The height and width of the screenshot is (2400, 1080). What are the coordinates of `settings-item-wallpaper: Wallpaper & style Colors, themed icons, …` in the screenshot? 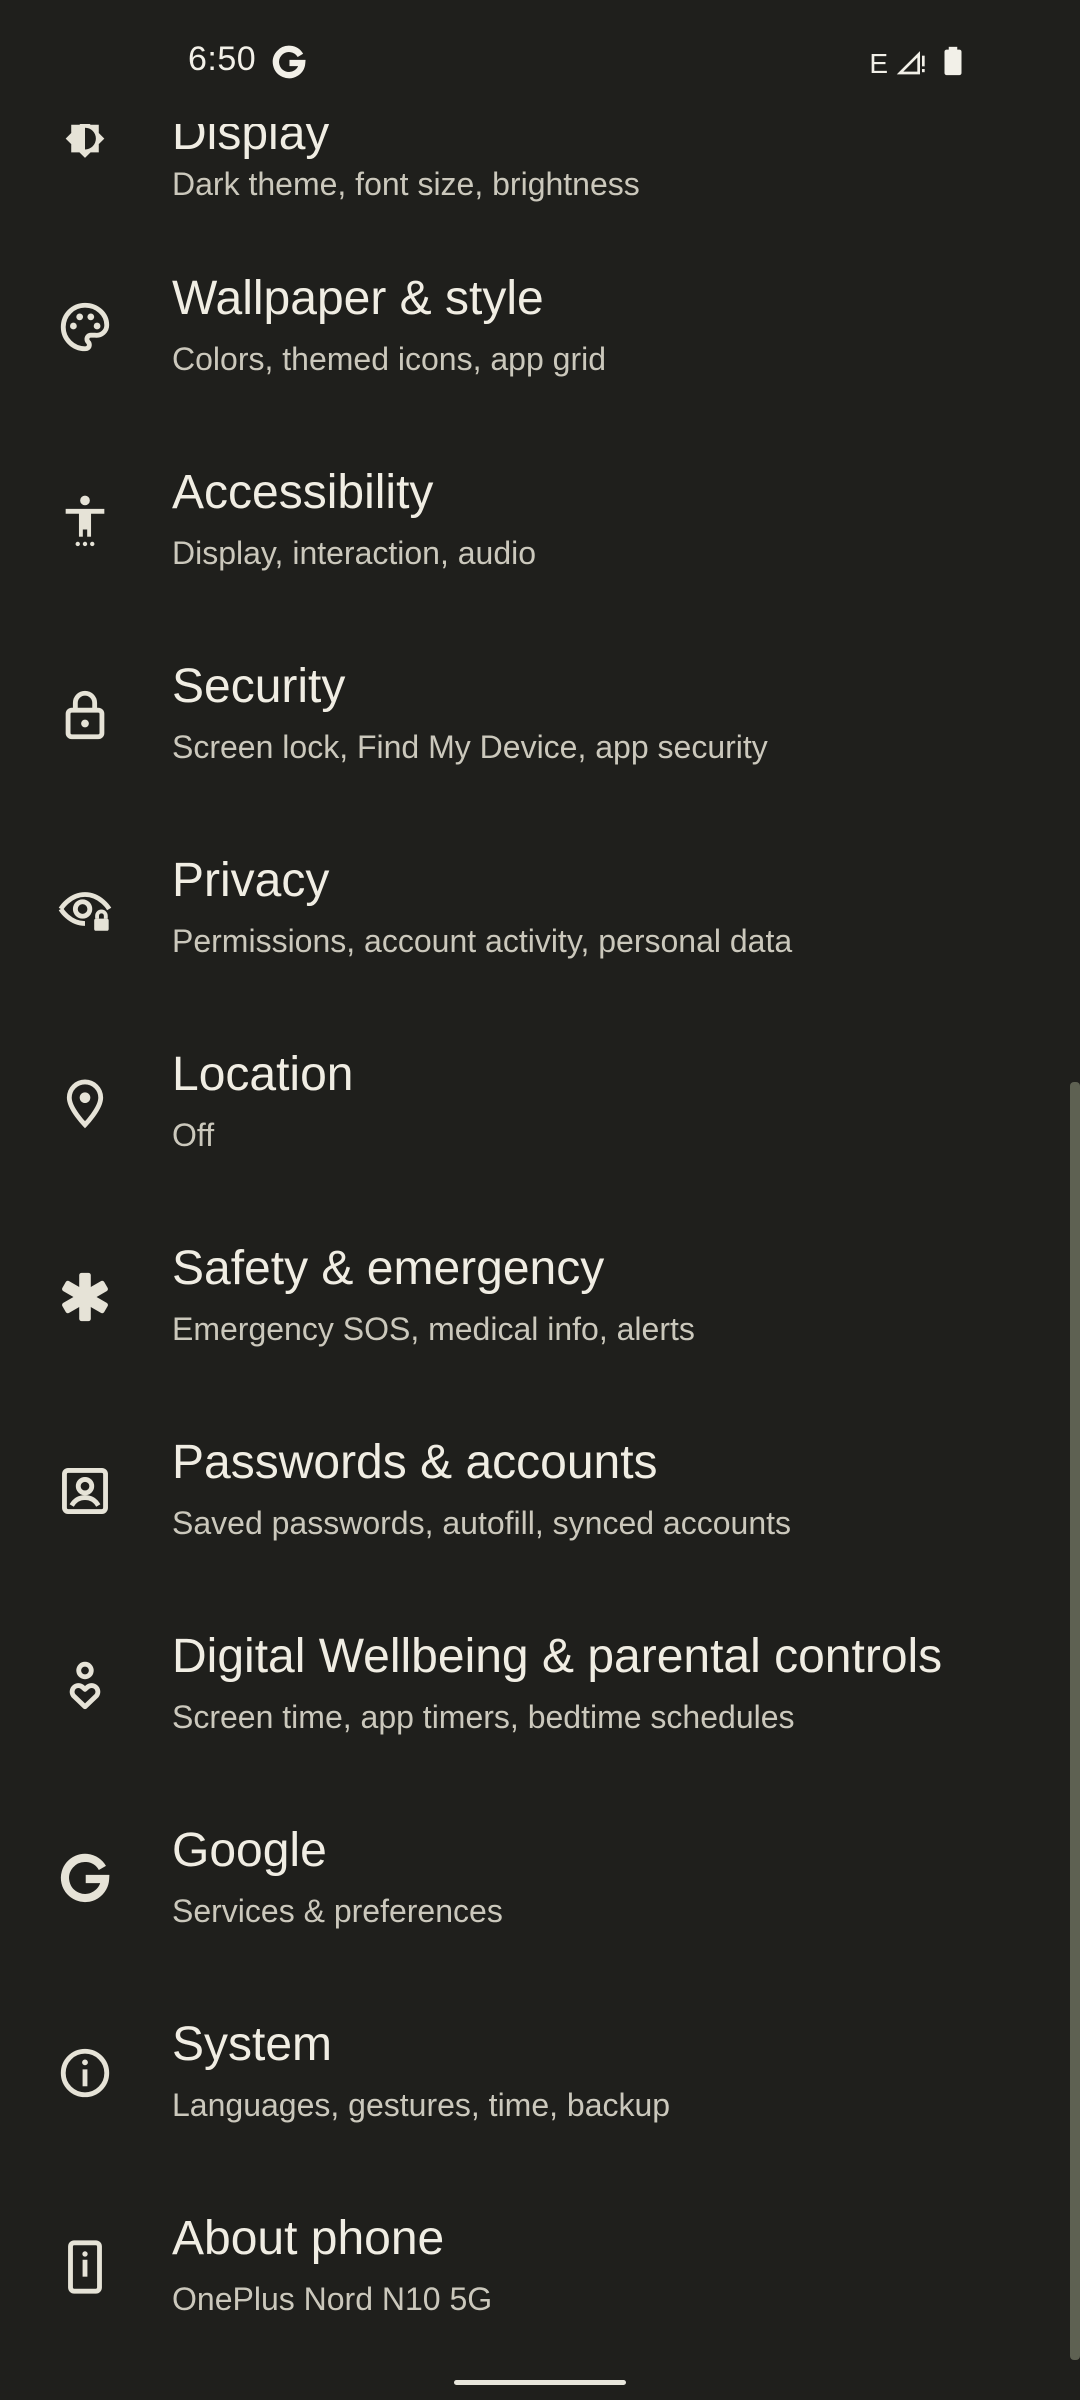 It's located at (533, 324).